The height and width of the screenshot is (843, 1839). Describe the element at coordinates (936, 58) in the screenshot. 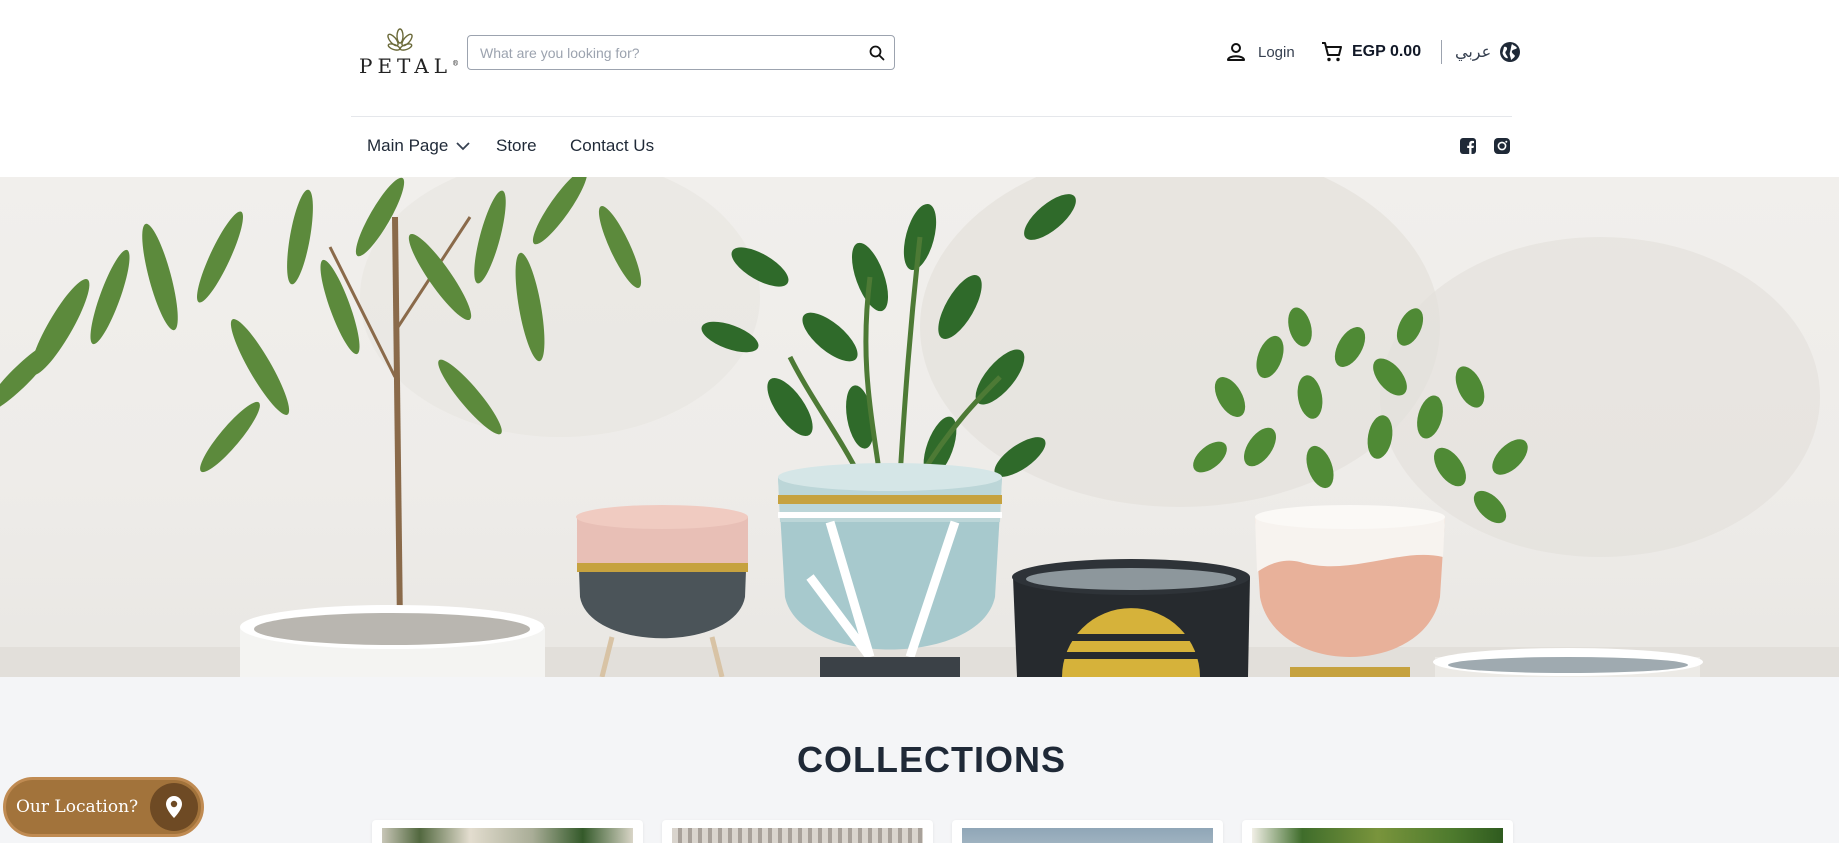

I see `top-bar: PETAL® Login EGP 0.00` at that location.